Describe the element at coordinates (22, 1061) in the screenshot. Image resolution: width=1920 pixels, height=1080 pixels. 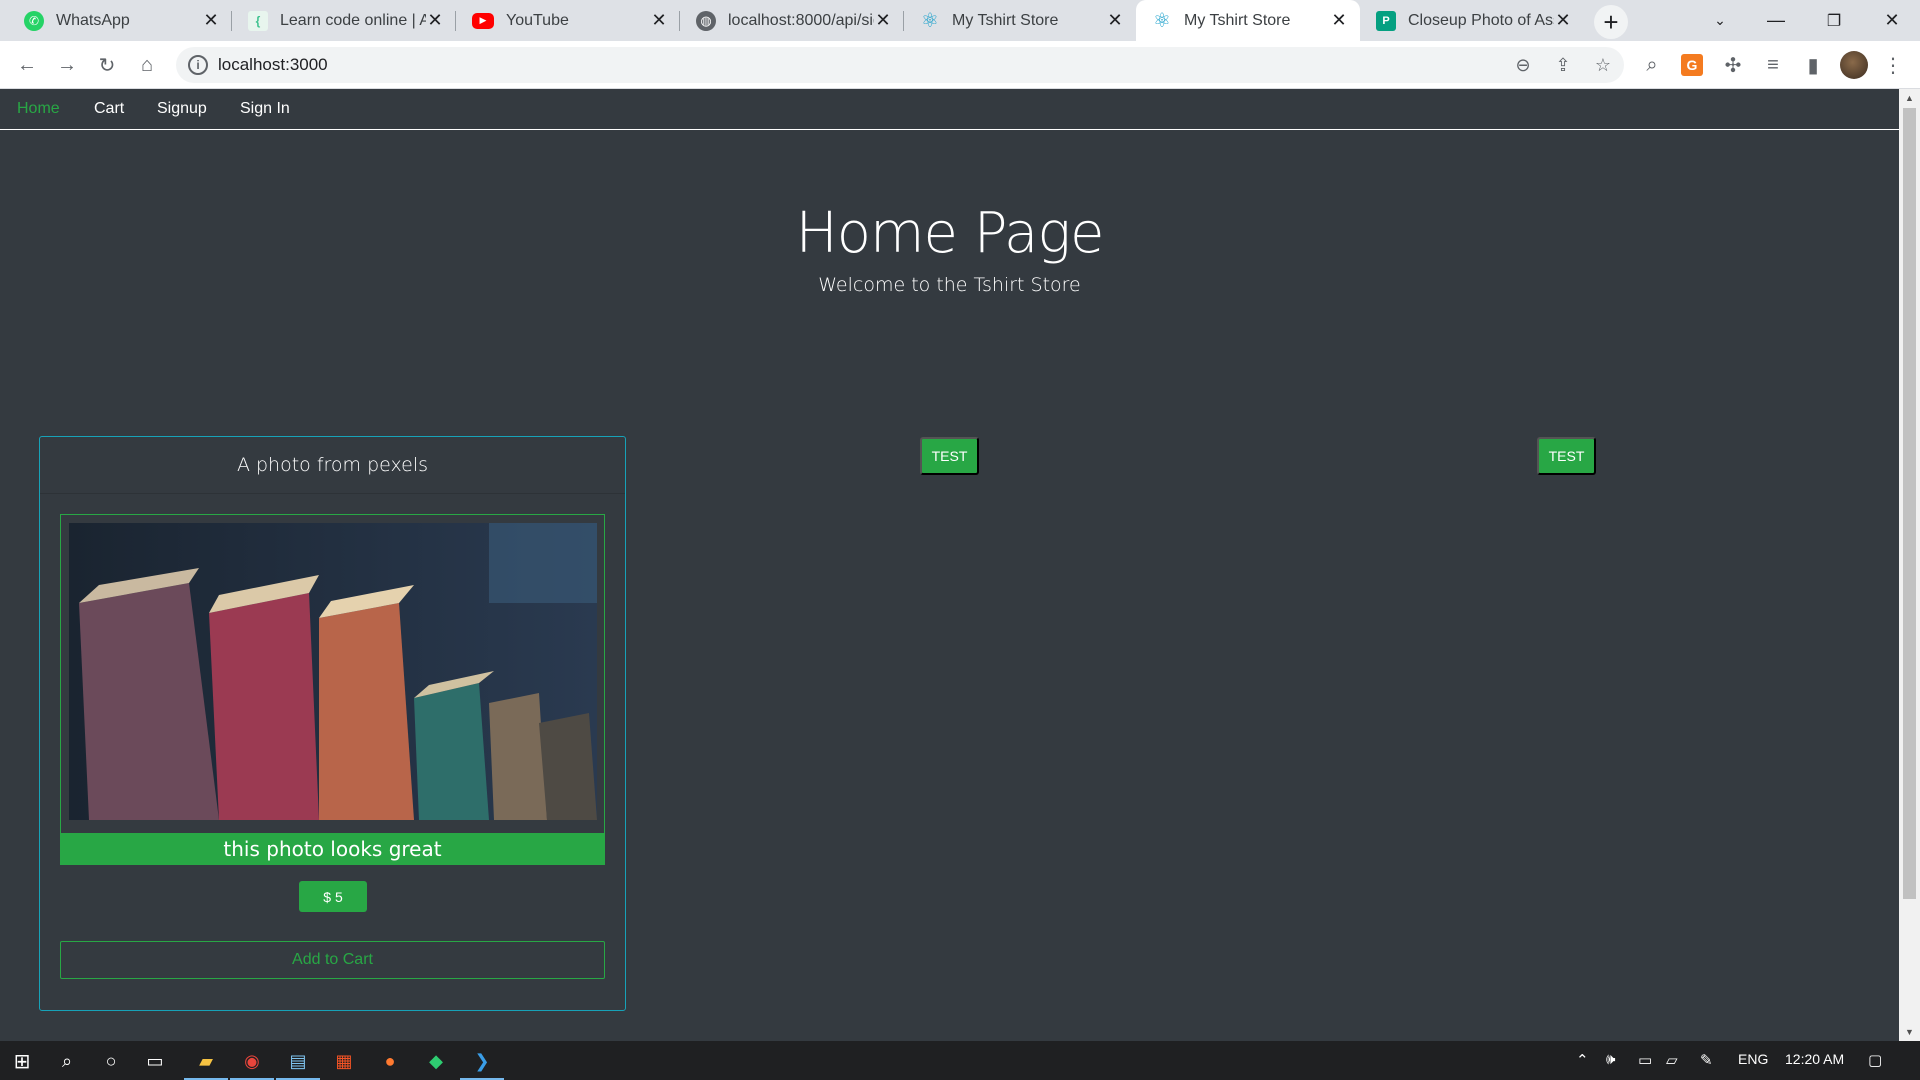
I see `windows-start-icon: ⊞` at that location.